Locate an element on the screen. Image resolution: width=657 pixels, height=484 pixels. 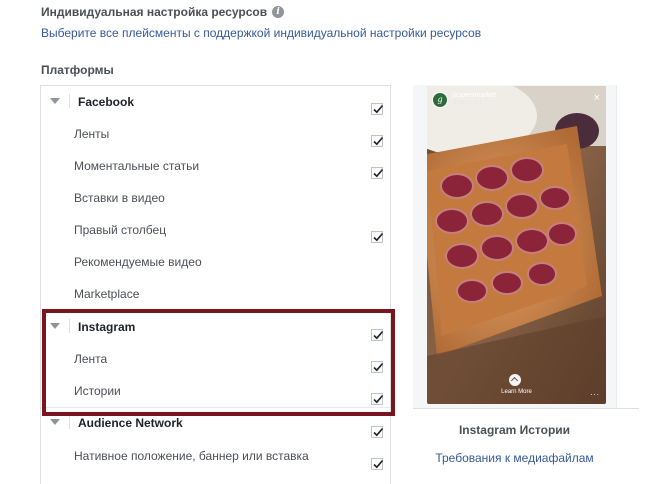
section-title-text: Индивидуальная настройка ресурсов is located at coordinates (154, 12).